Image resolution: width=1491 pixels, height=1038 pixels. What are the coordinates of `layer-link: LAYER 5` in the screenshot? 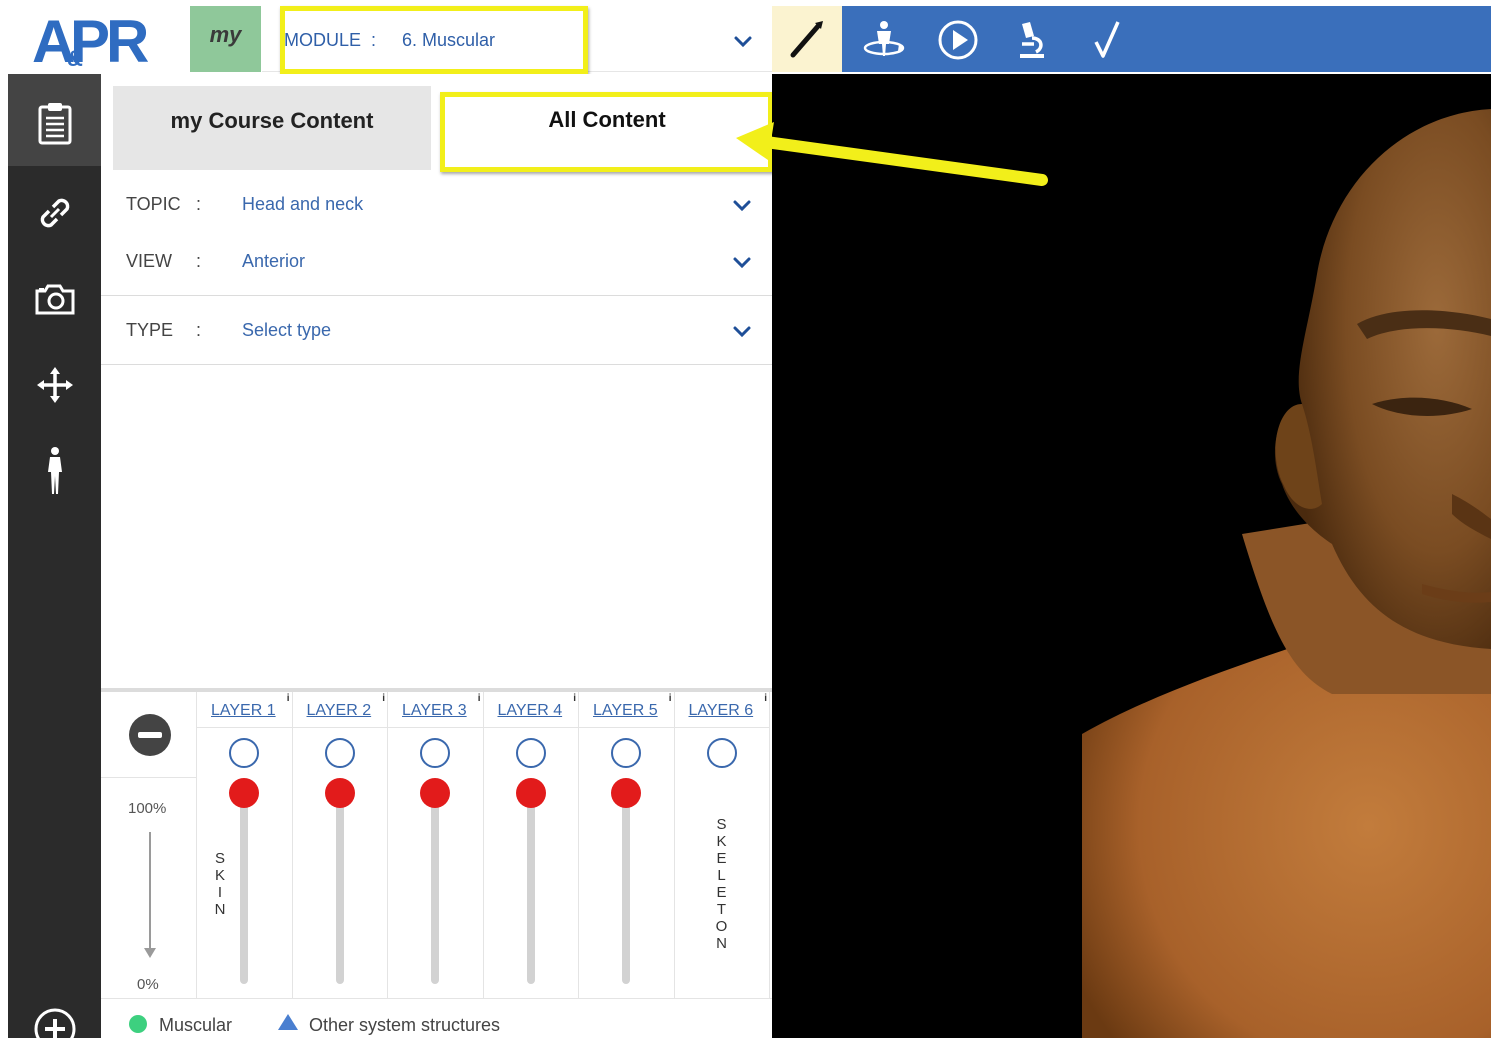 It's located at (625, 711).